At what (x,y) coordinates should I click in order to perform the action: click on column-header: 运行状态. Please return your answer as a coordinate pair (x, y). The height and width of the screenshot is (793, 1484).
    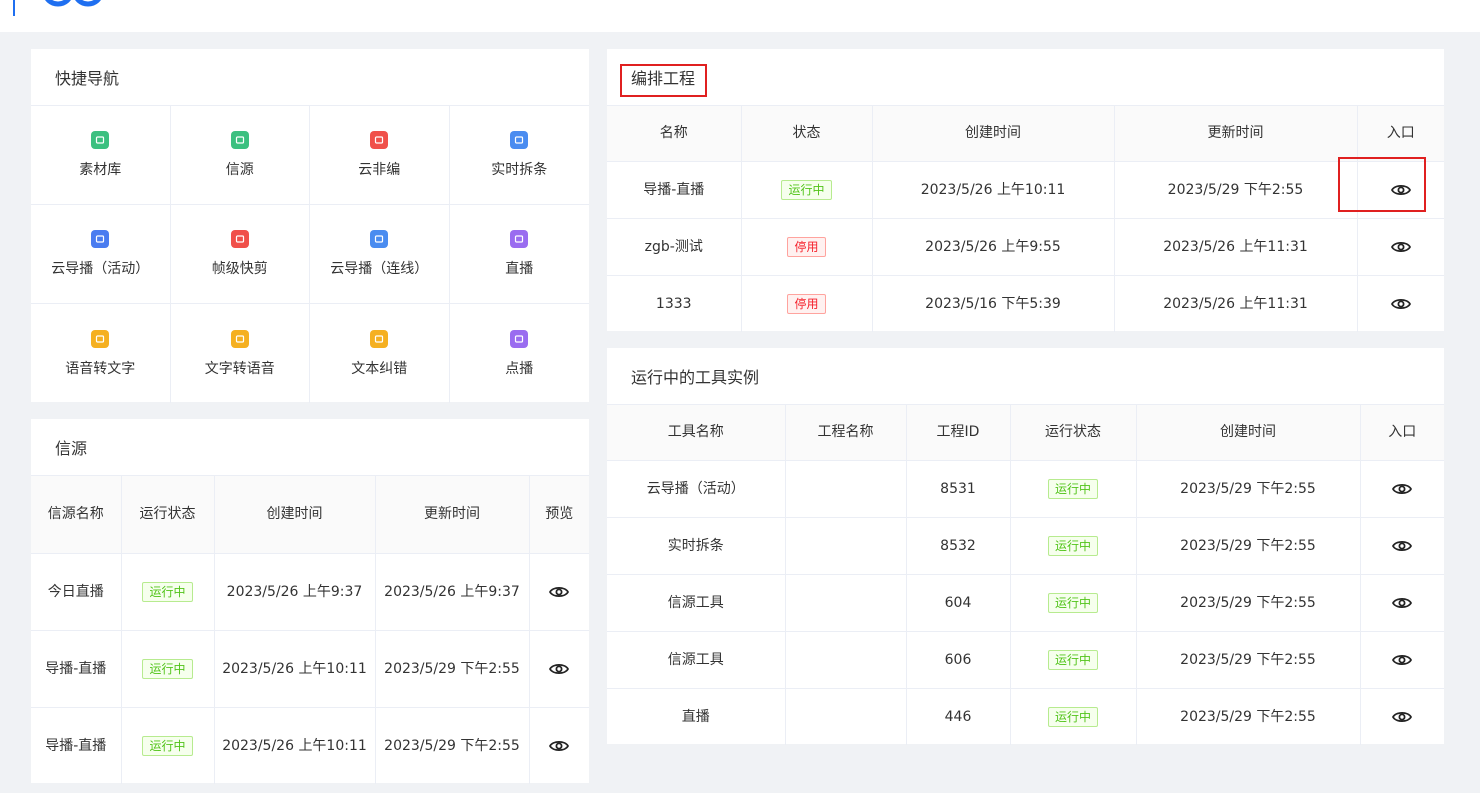
    Looking at the image, I should click on (1073, 433).